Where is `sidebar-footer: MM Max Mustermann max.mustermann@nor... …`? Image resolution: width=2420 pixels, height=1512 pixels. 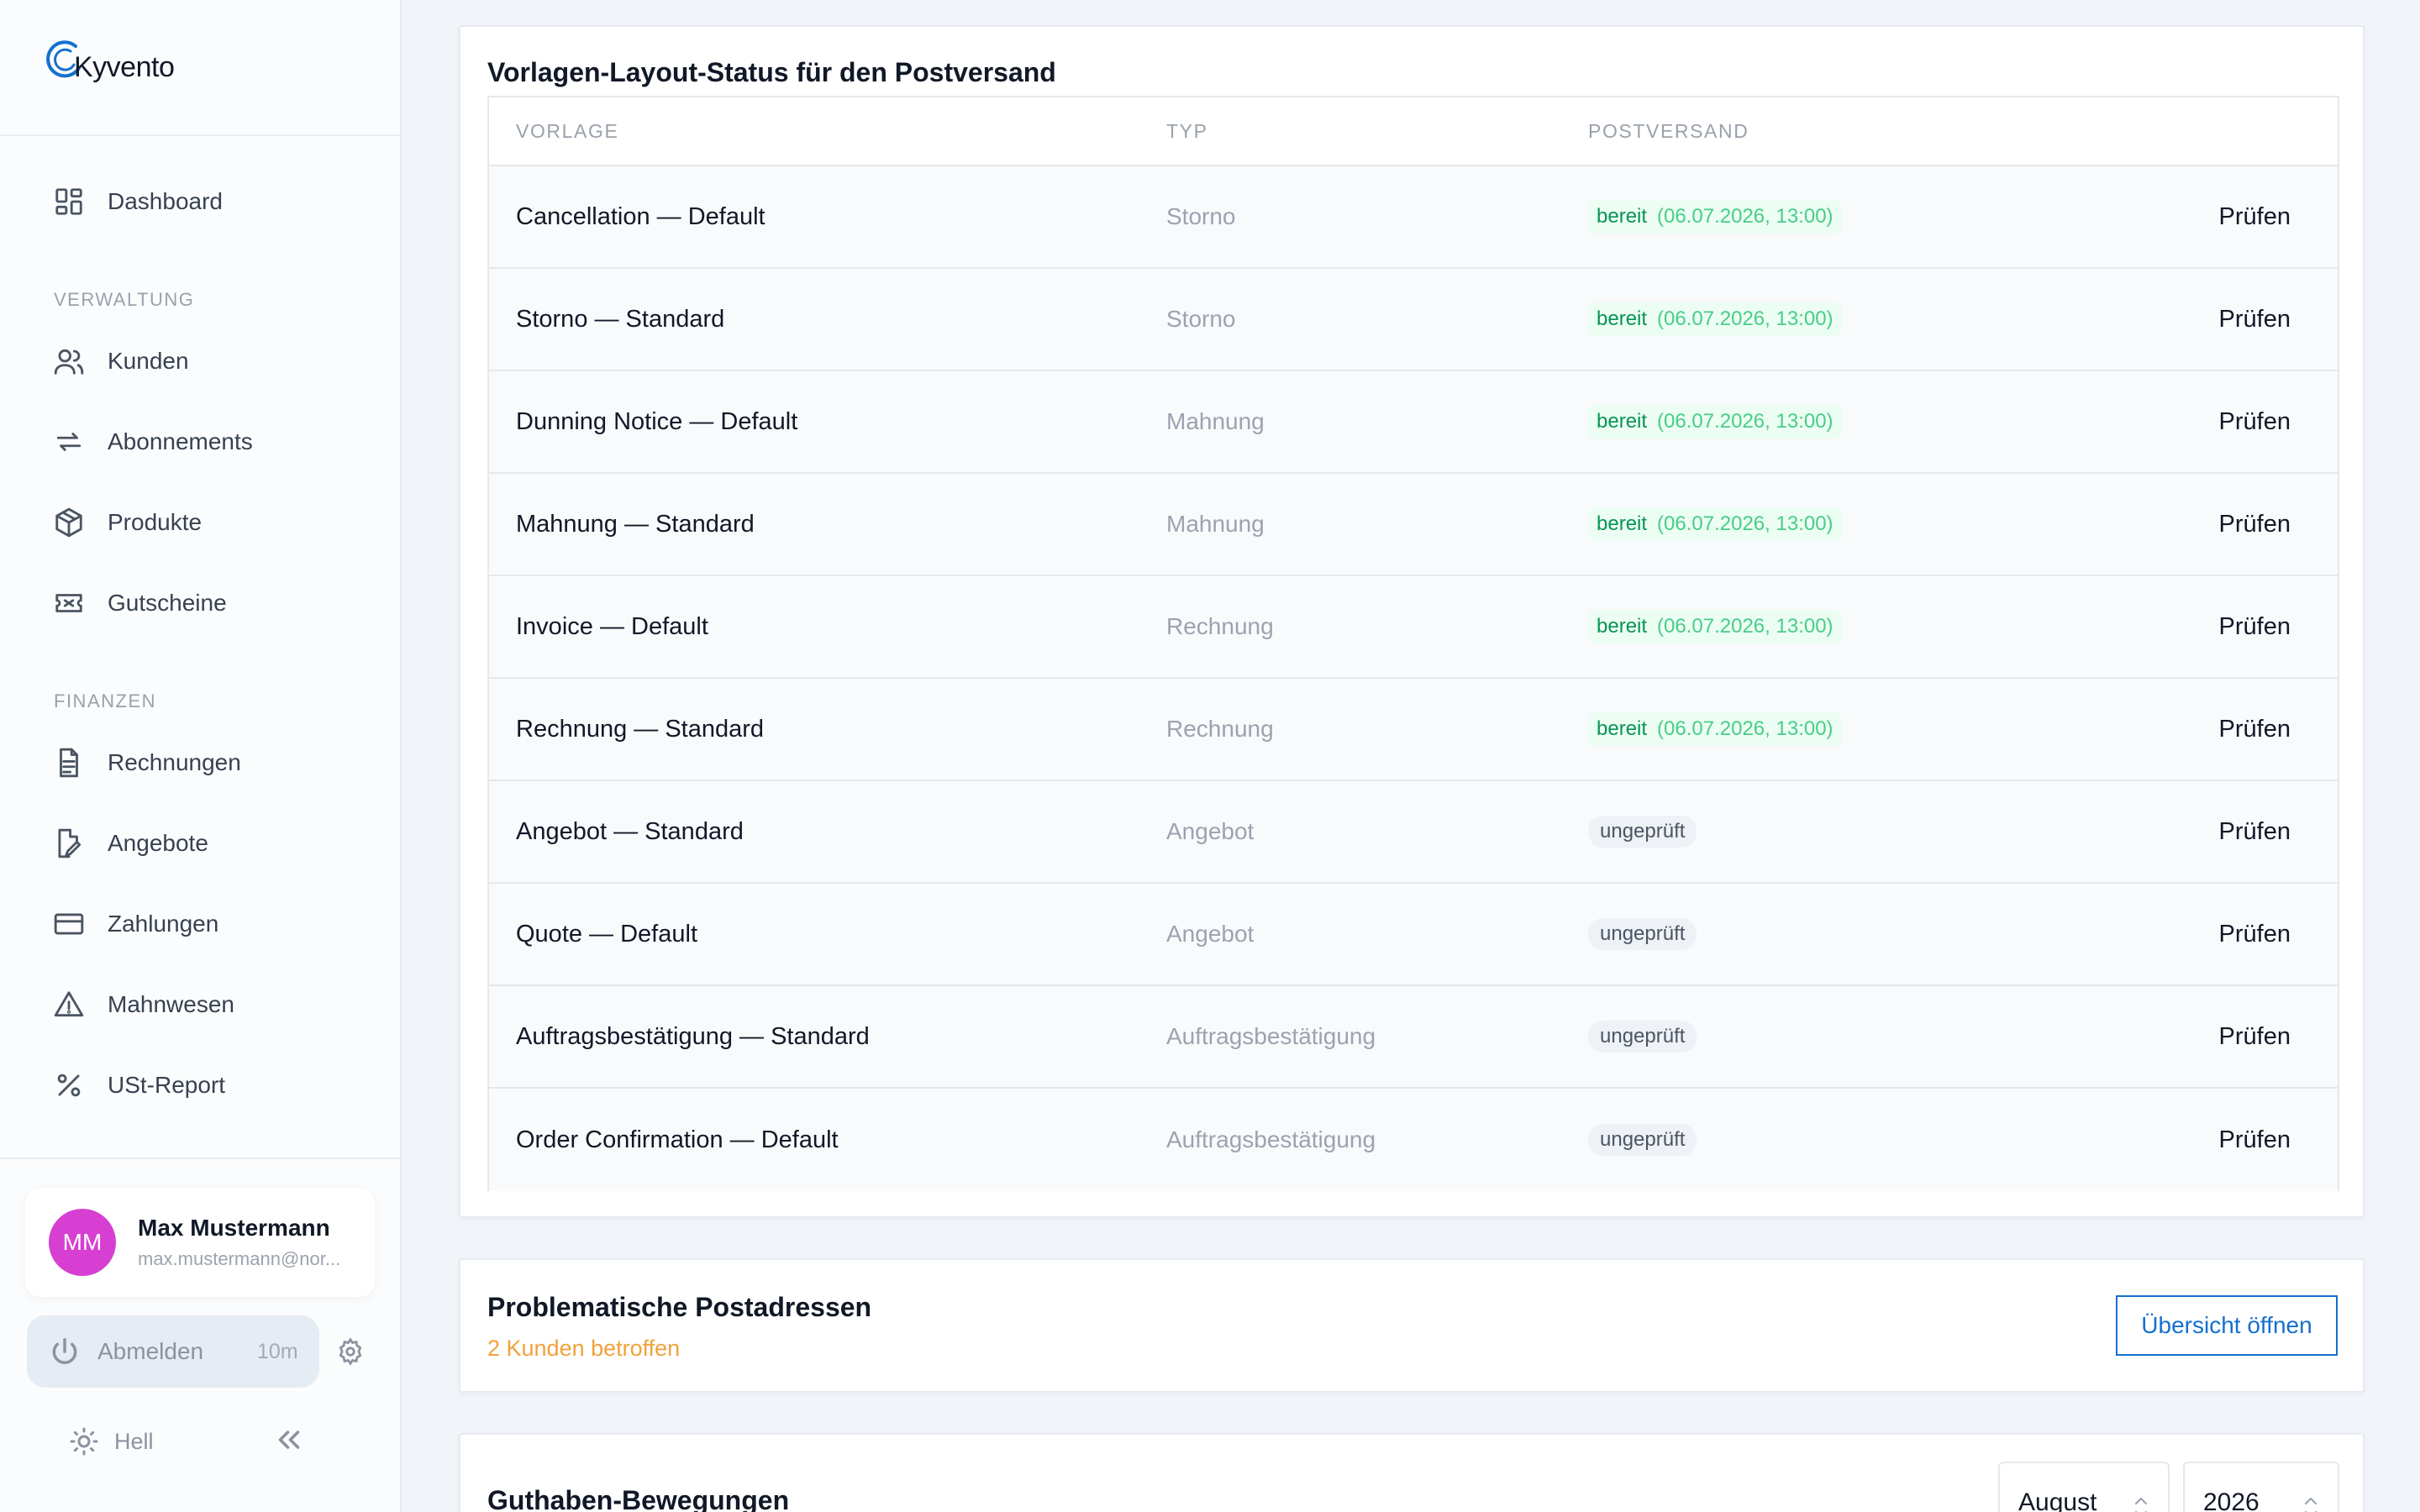 sidebar-footer: MM Max Mustermann max.mustermann@nor... … is located at coordinates (201, 1335).